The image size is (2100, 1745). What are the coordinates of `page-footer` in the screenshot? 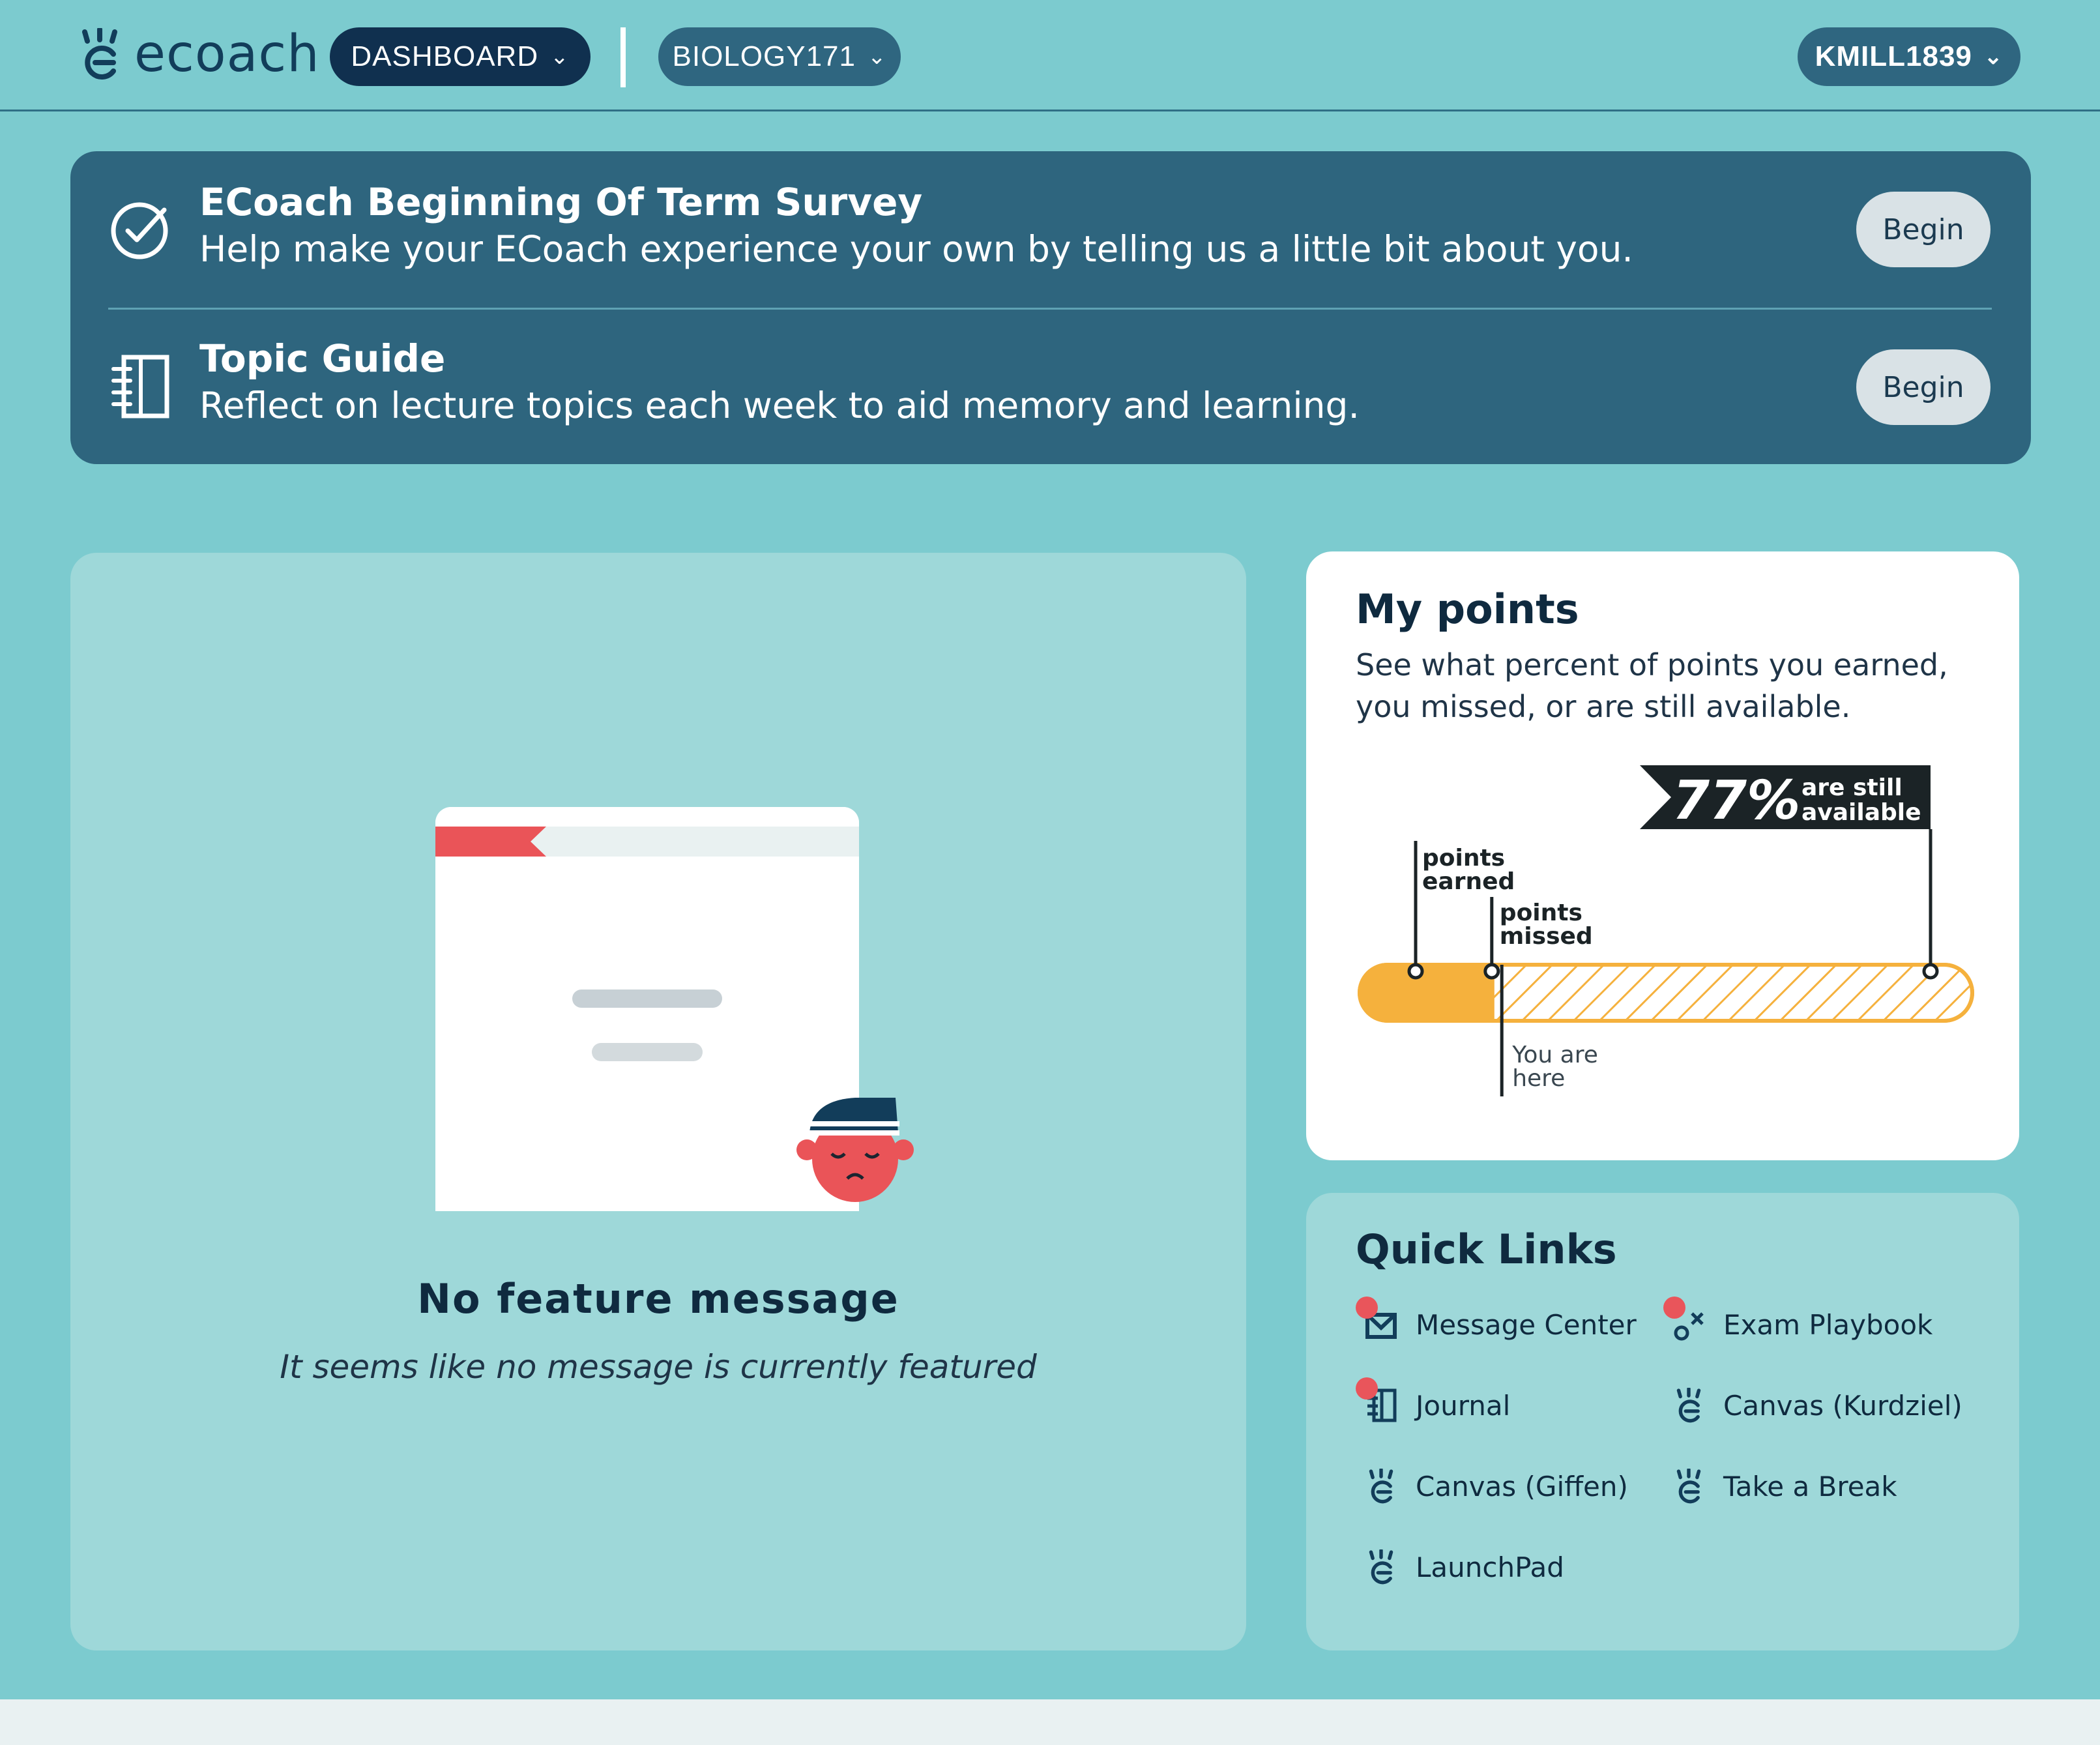 It's located at (1050, 1722).